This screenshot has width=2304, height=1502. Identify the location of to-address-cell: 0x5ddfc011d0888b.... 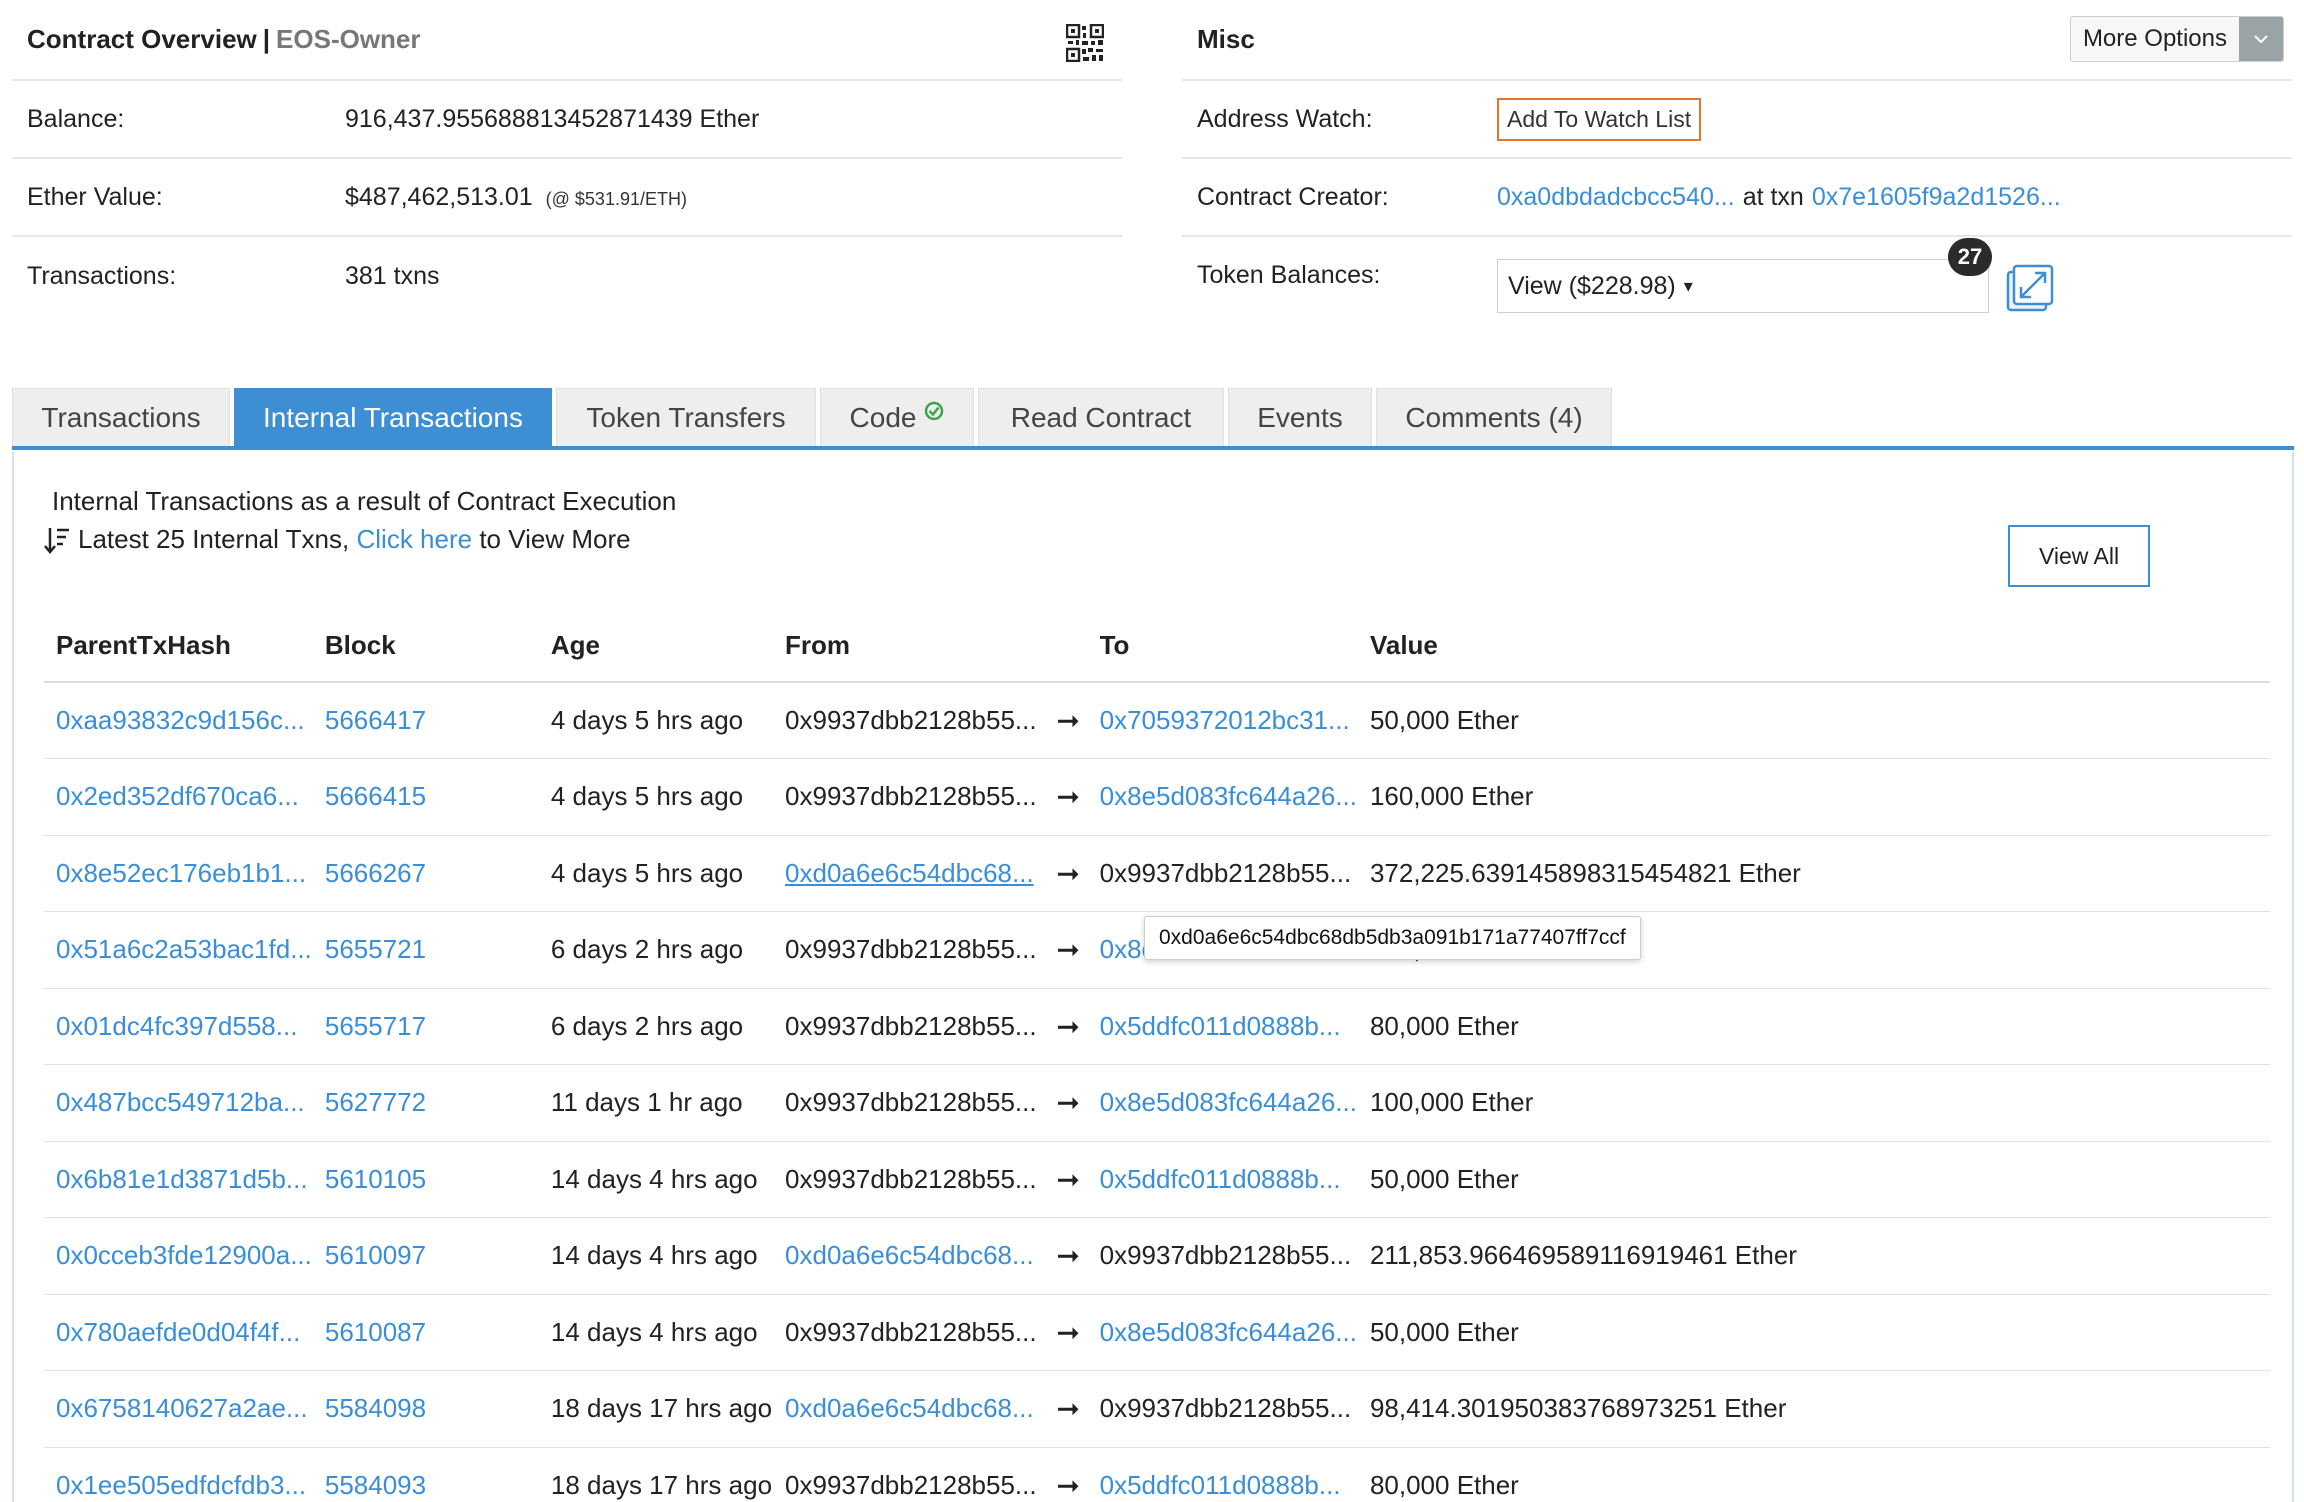
(1222, 1026).